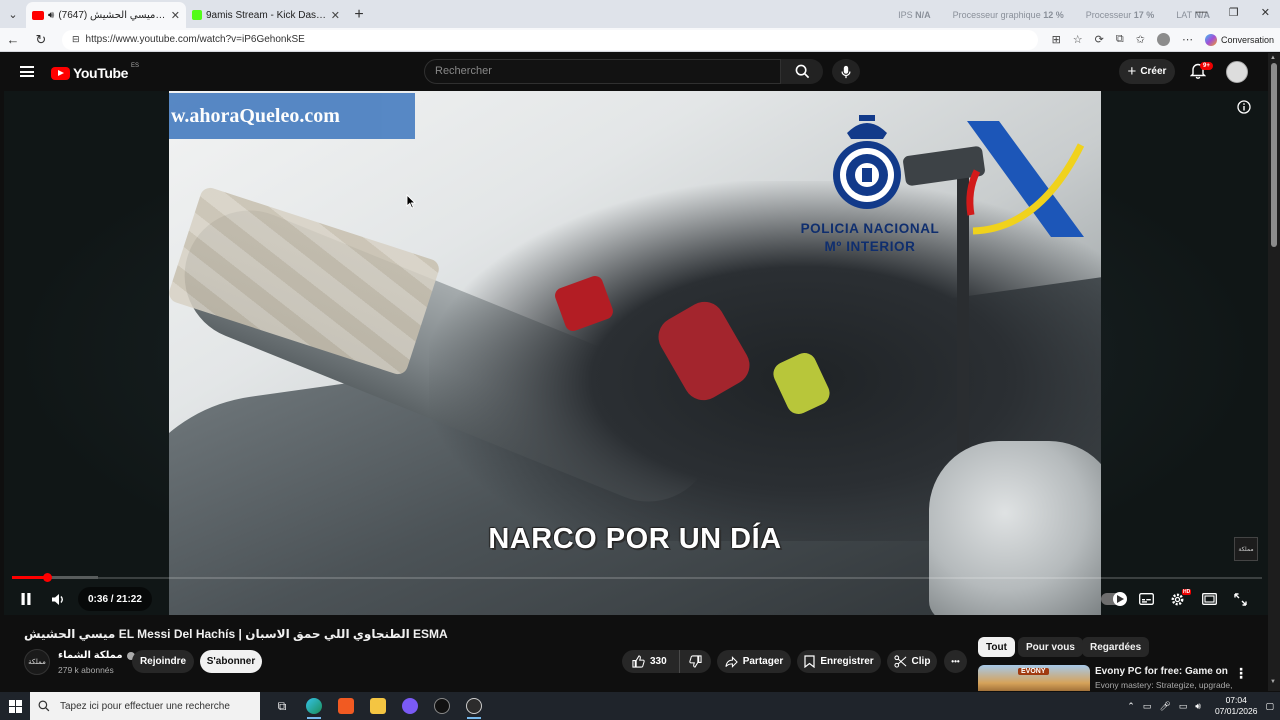  I want to click on more-label: •••, so click(955, 661).